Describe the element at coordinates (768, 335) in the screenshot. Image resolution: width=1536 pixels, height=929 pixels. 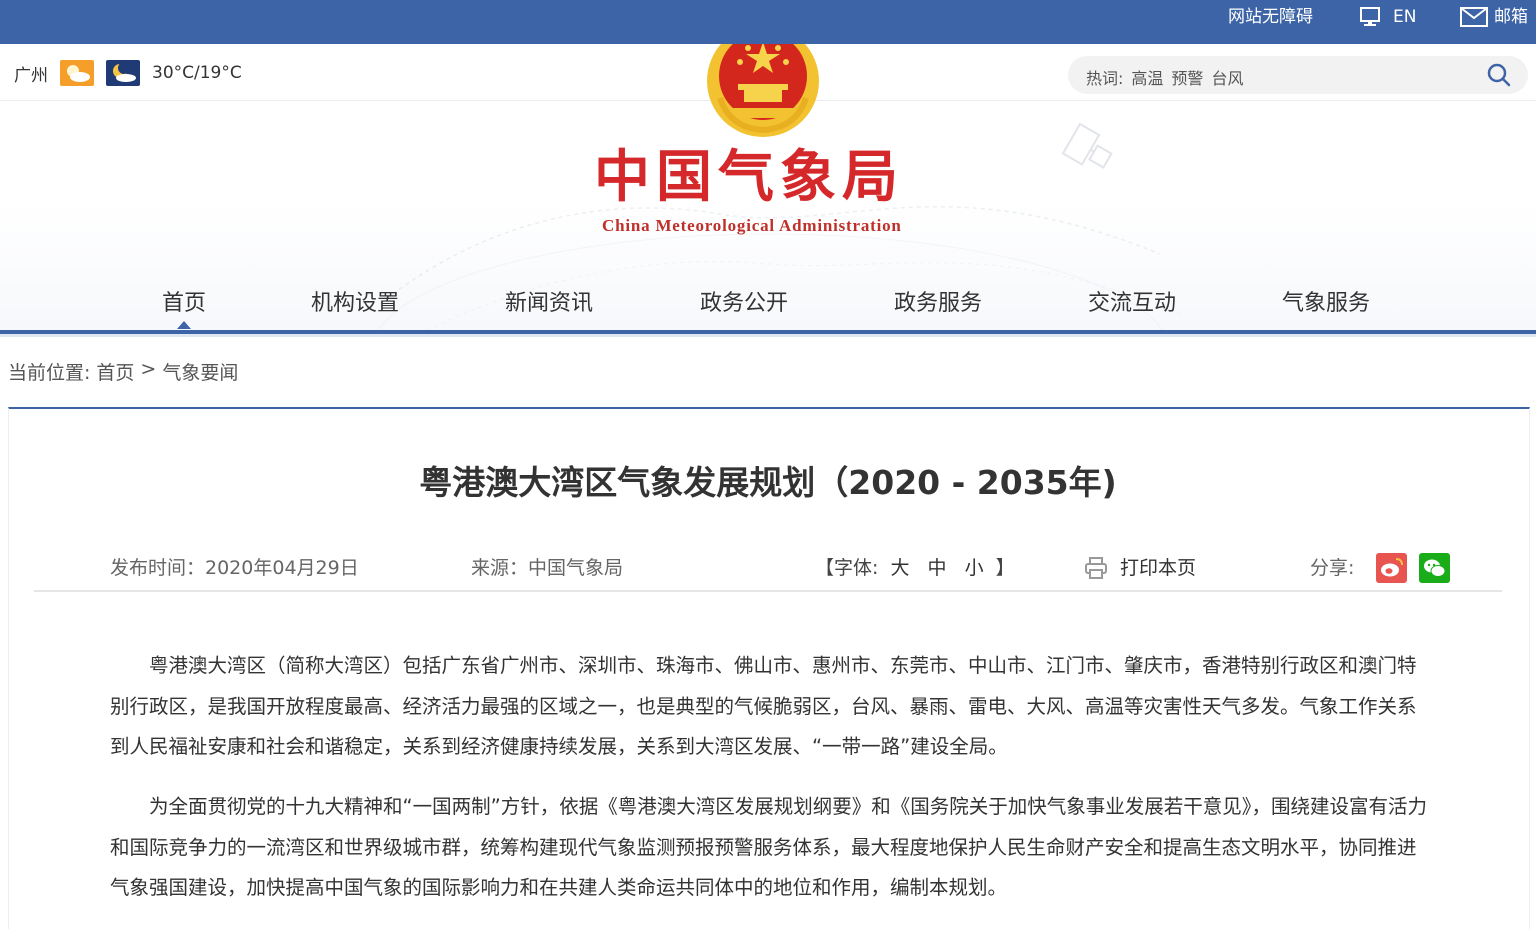
I see `nav-underline-shadow` at that location.